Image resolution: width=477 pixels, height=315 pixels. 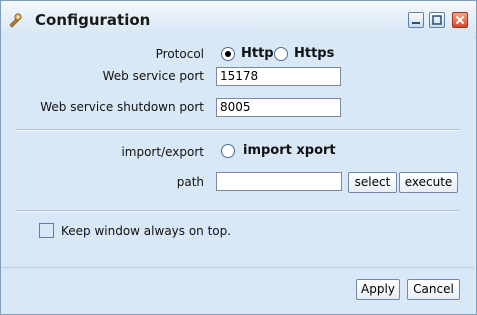 I want to click on execute-button: execute, so click(x=428, y=182).